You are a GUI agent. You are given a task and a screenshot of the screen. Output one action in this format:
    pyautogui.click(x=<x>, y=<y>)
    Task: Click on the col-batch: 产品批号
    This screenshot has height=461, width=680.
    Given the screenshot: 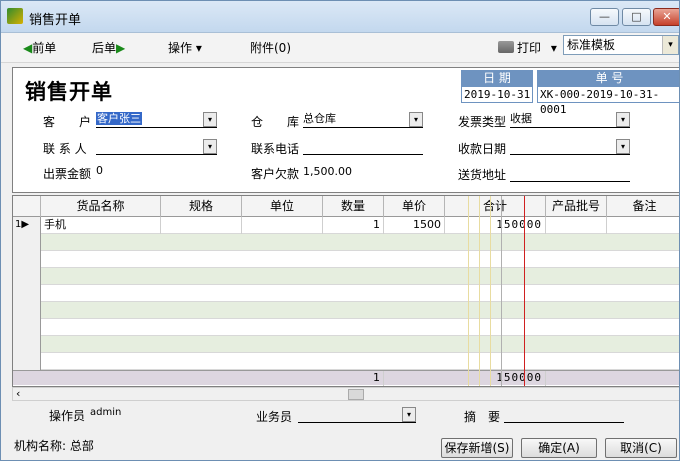 What is the action you would take?
    pyautogui.click(x=576, y=206)
    